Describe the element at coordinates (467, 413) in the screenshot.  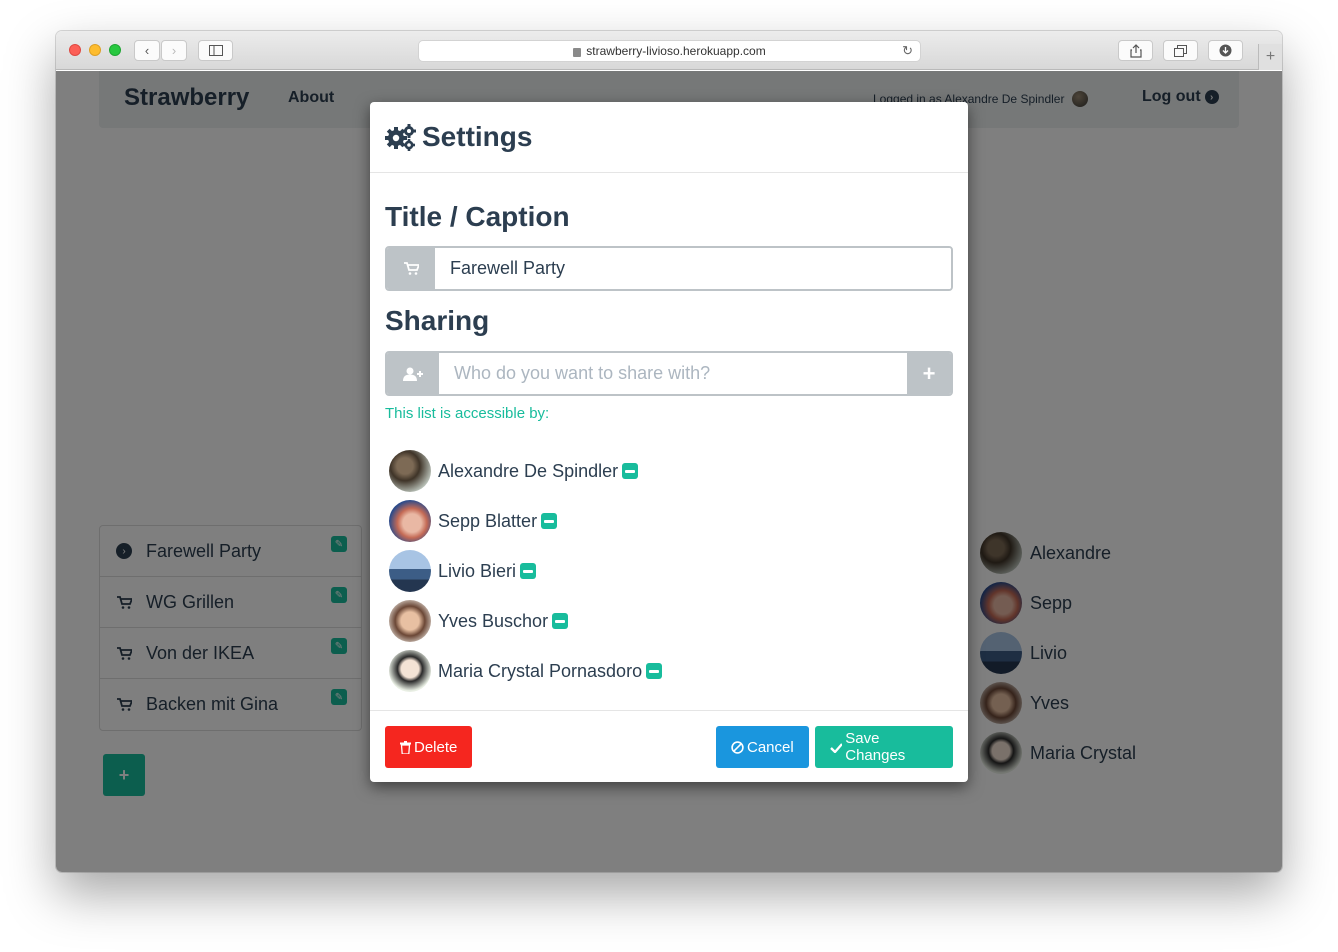
I see `access-note: This list is accessible by:` at that location.